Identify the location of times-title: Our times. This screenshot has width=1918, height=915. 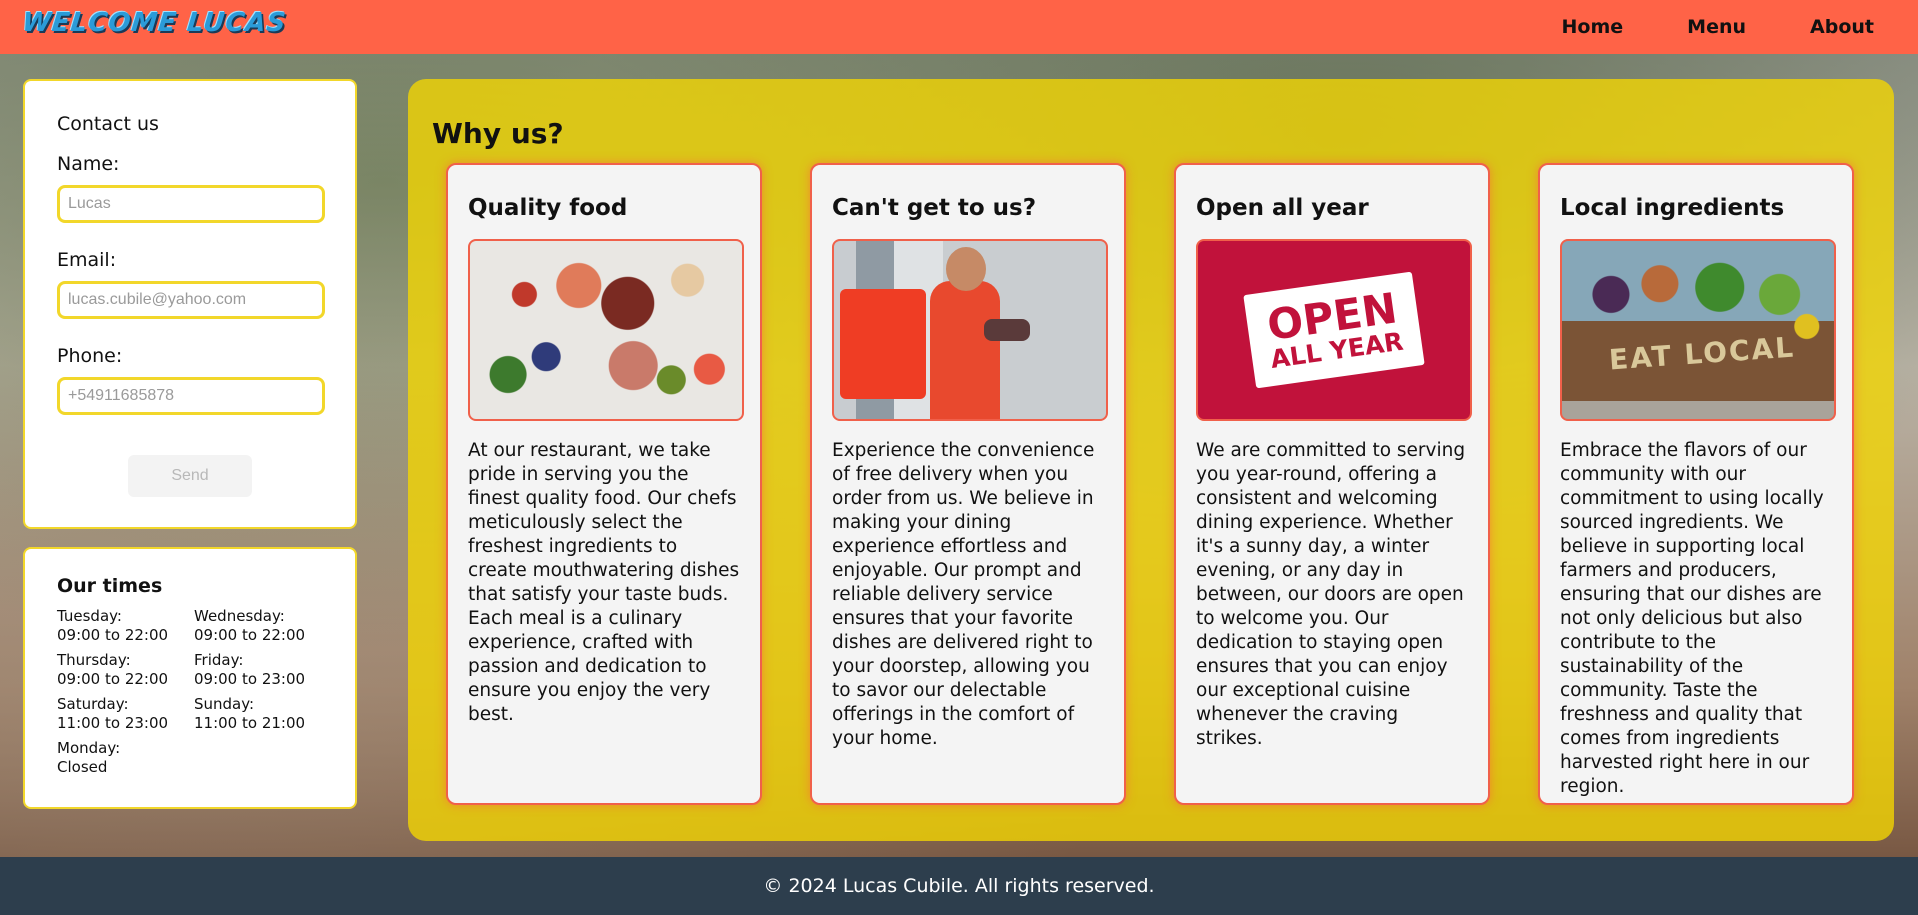
(110, 586).